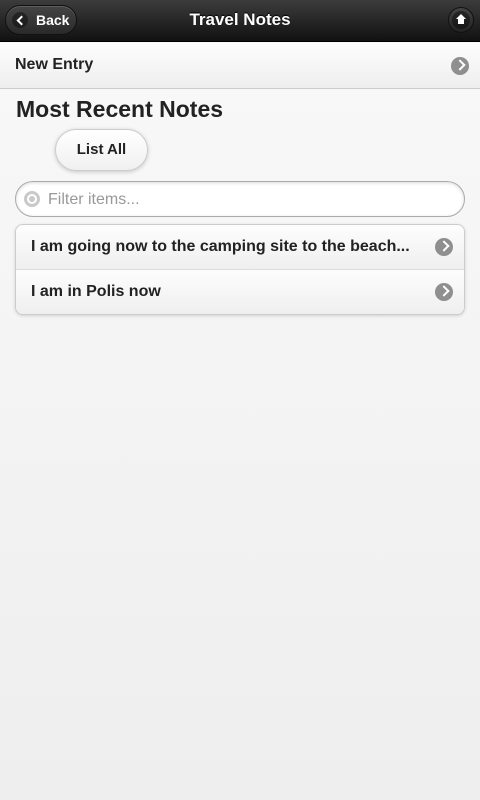 The image size is (480, 800). Describe the element at coordinates (96, 291) in the screenshot. I see `note-label: I am in Polis now` at that location.